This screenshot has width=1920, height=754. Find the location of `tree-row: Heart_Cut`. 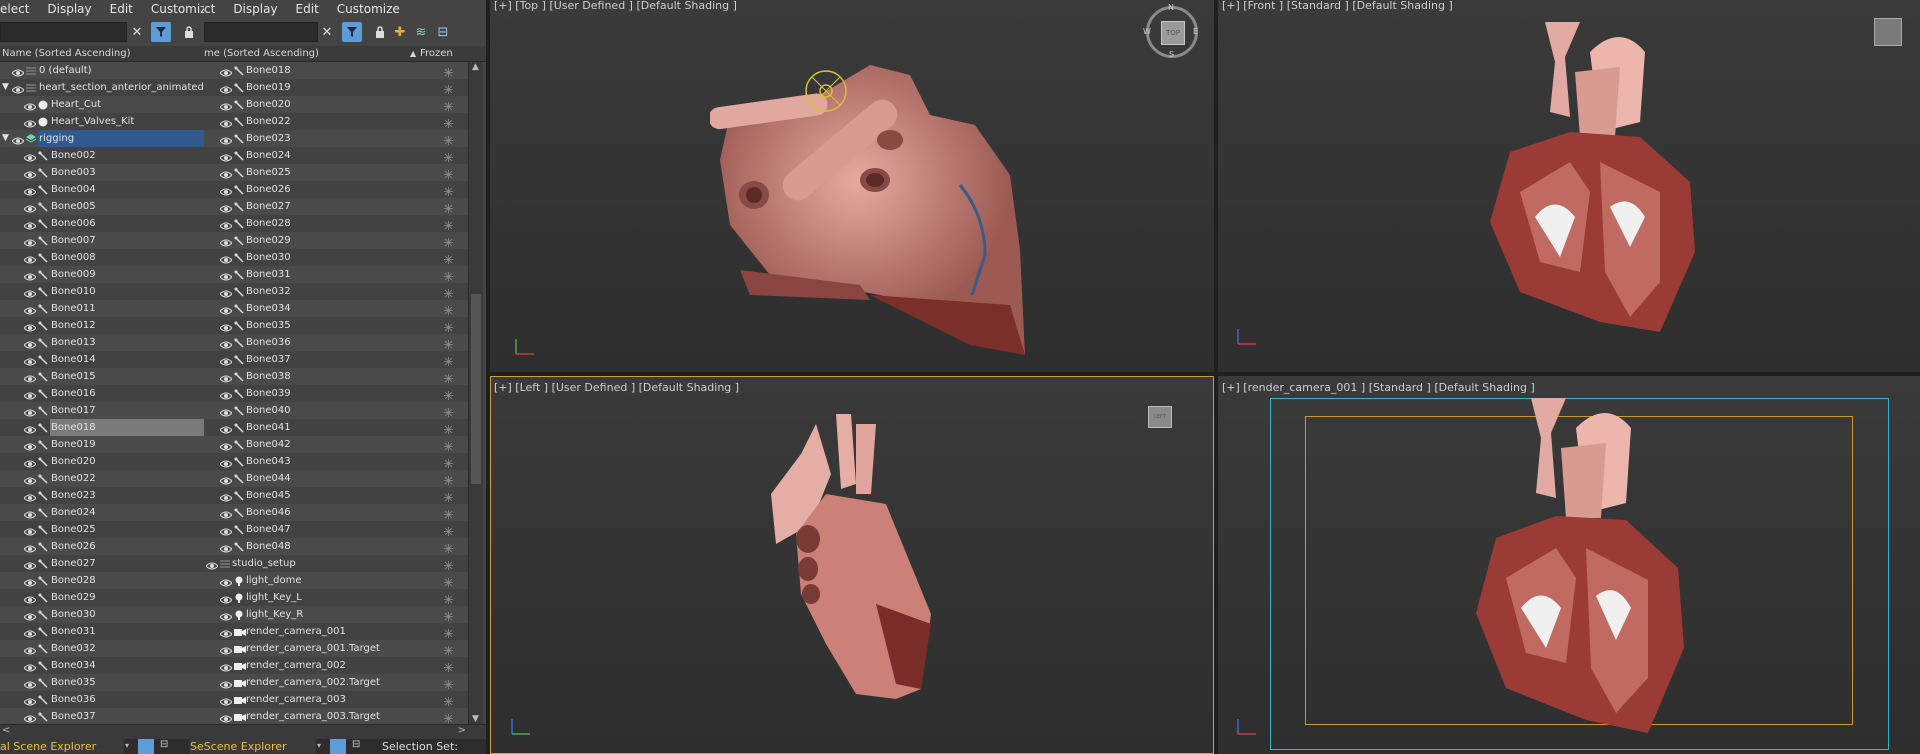

tree-row: Heart_Cut is located at coordinates (102, 104).